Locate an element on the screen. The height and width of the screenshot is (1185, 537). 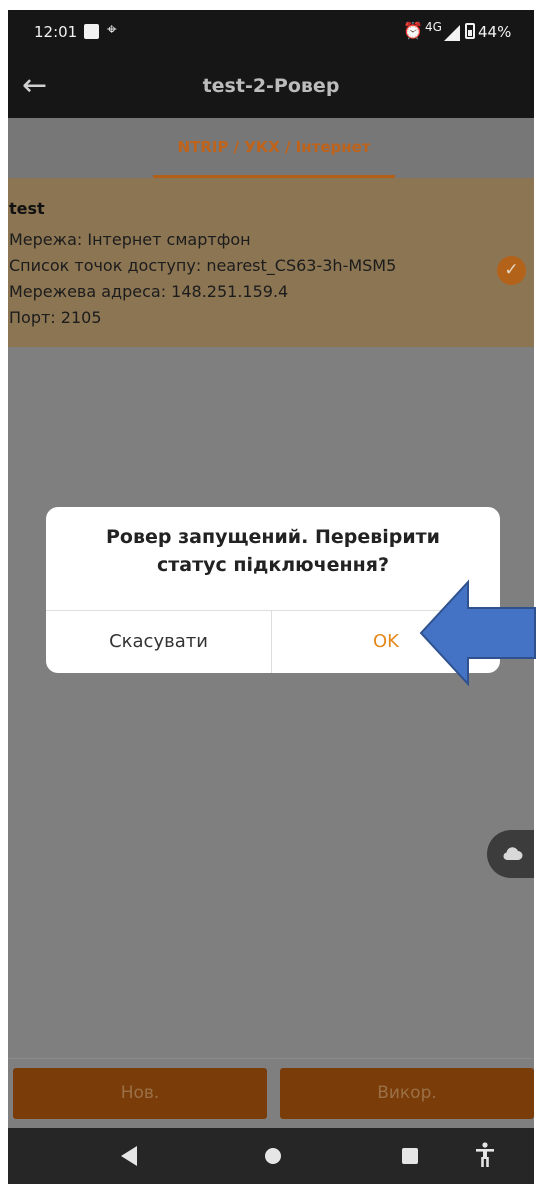
nav-home-icon is located at coordinates (273, 1156).